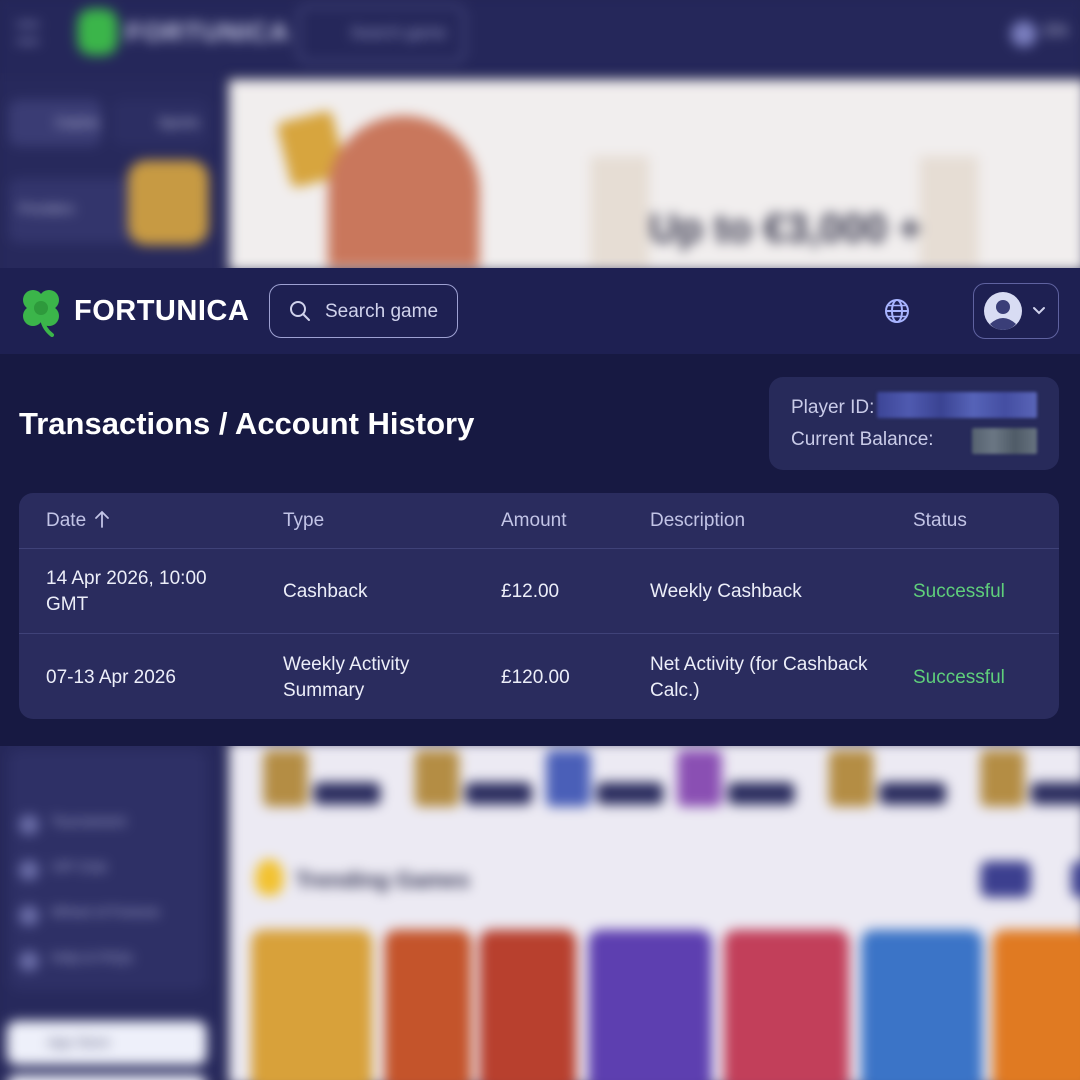  I want to click on column-header-date: Date, so click(146, 521).